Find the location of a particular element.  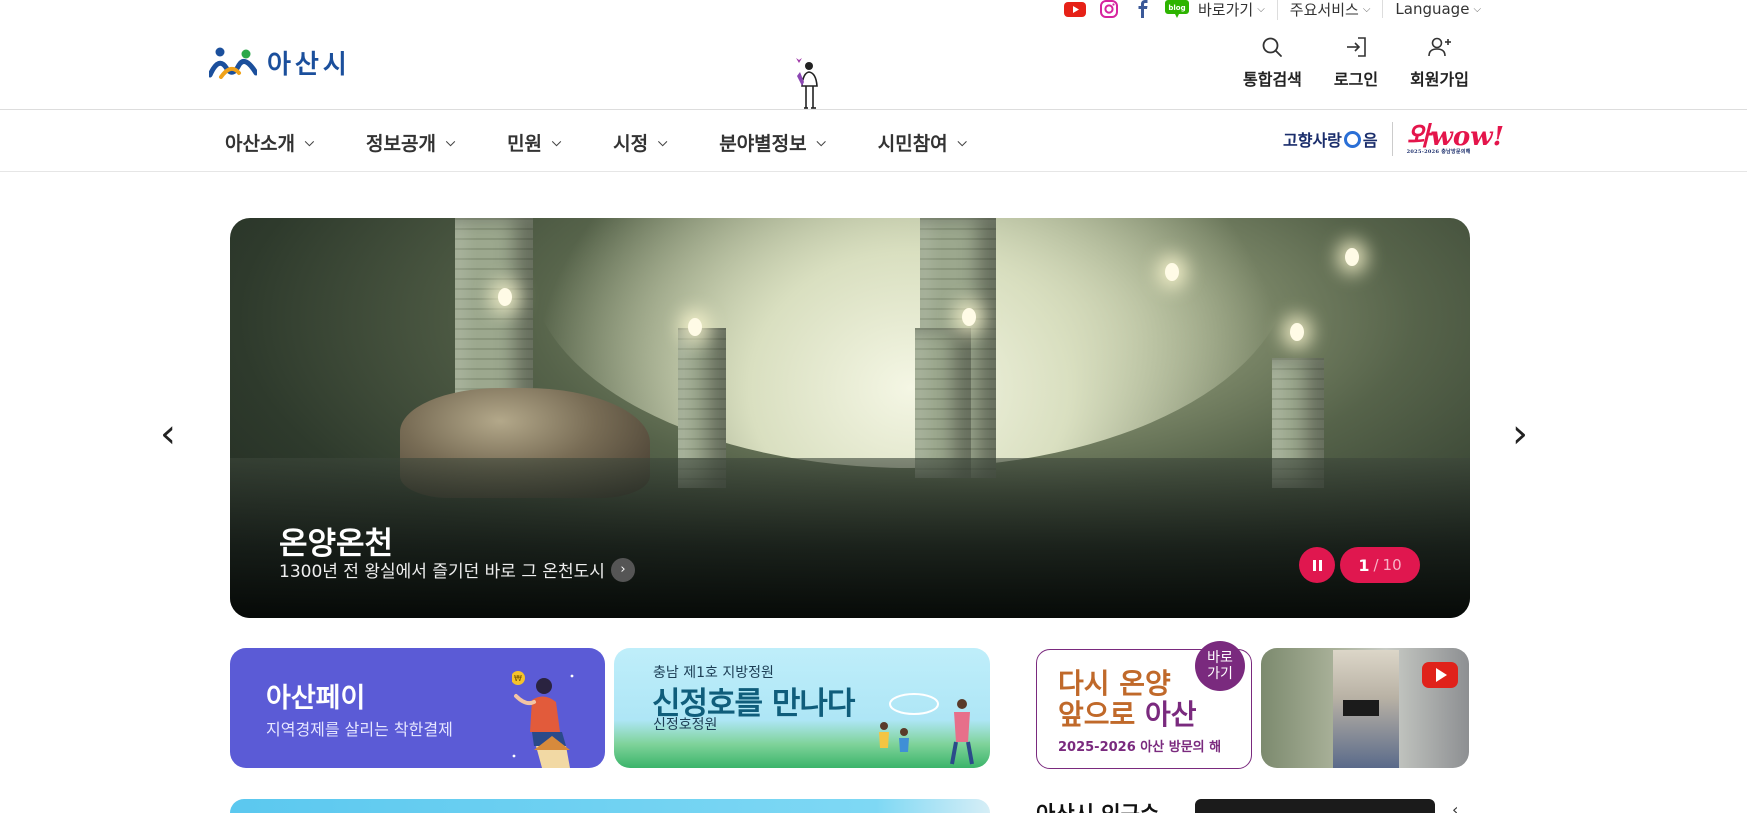

main-services-menu: 주요서비스 ⌵ is located at coordinates (1329, 10).